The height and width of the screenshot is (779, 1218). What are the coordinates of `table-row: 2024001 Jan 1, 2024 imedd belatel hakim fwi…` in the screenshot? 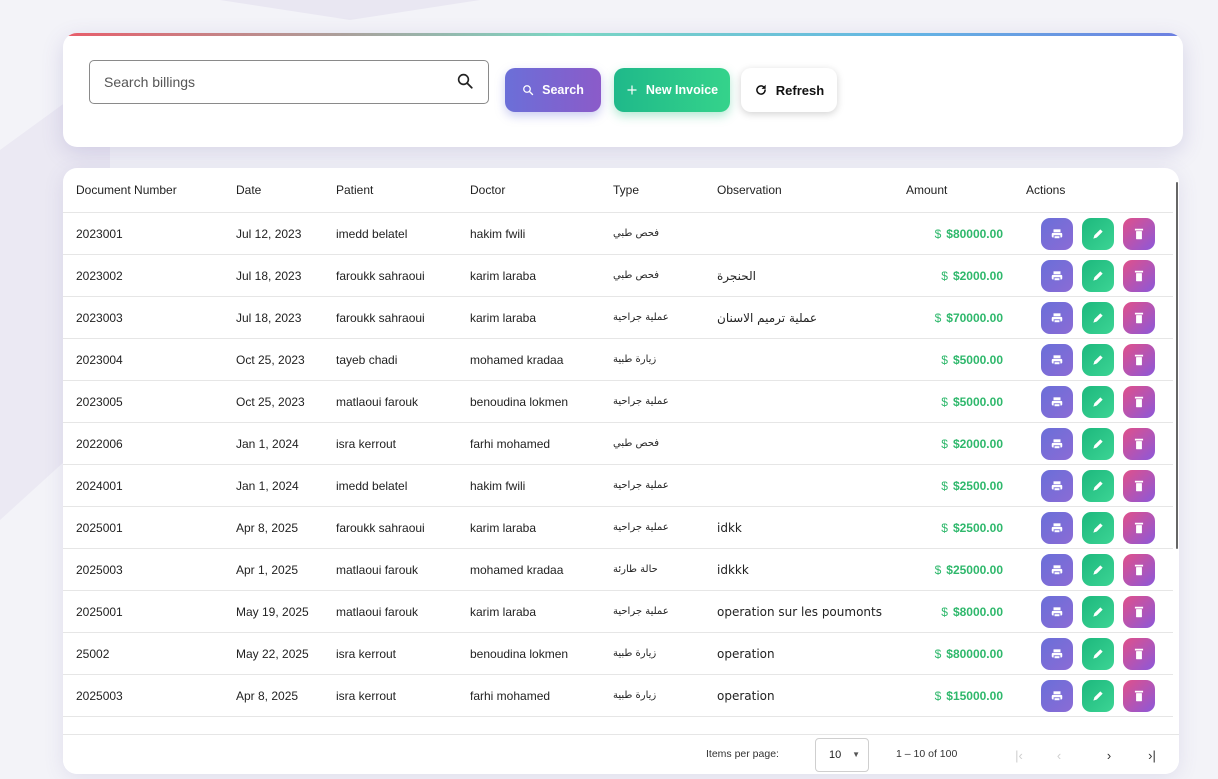 It's located at (618, 486).